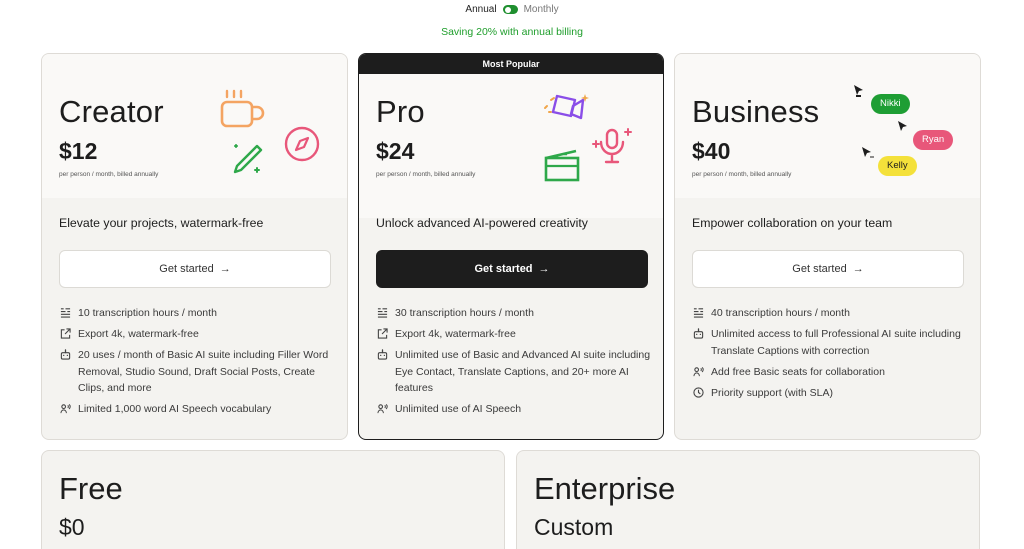 The width and height of the screenshot is (1024, 549). What do you see at coordinates (111, 111) in the screenshot?
I see `plan-name: Creator` at bounding box center [111, 111].